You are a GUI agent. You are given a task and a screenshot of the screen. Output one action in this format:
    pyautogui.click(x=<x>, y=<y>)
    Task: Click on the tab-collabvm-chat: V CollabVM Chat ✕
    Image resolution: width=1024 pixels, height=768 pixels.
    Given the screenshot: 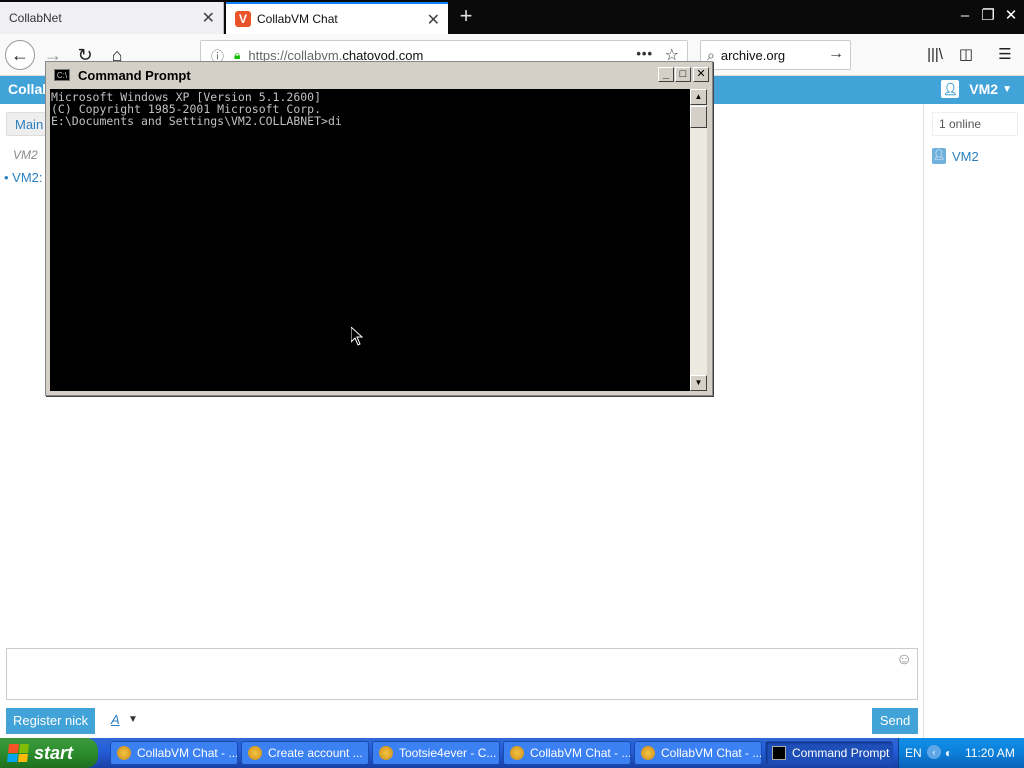 What is the action you would take?
    pyautogui.click(x=337, y=18)
    